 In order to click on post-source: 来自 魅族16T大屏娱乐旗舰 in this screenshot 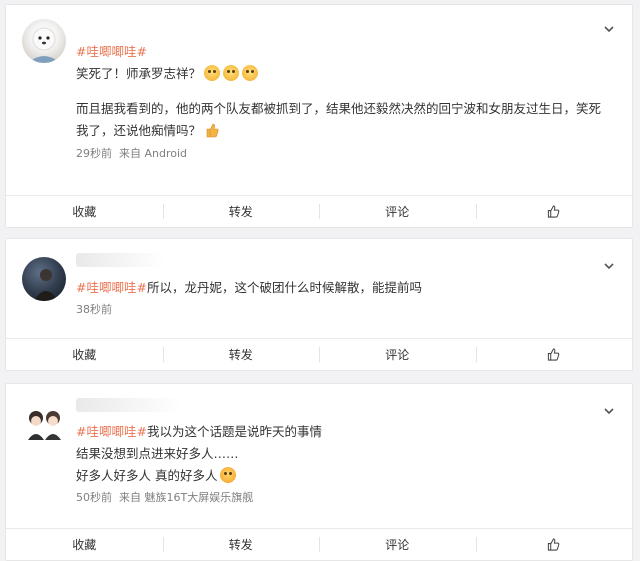, I will do `click(186, 497)`.